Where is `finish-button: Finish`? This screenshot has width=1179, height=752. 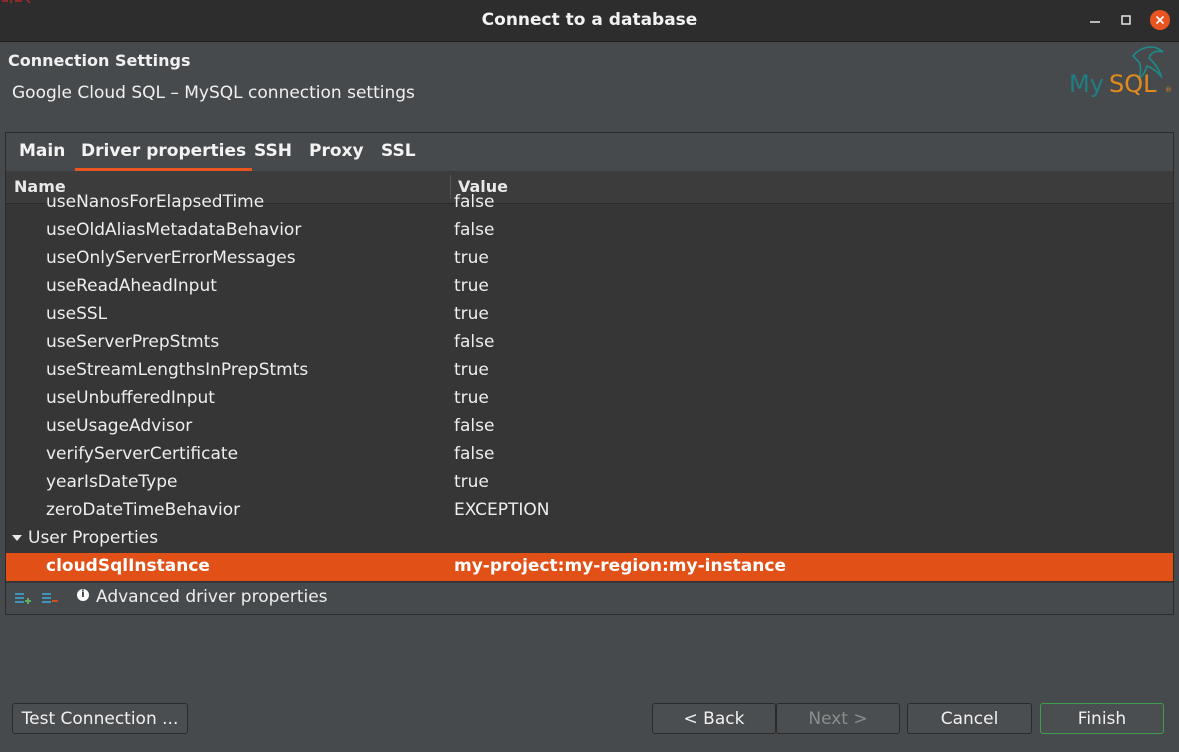
finish-button: Finish is located at coordinates (1102, 718).